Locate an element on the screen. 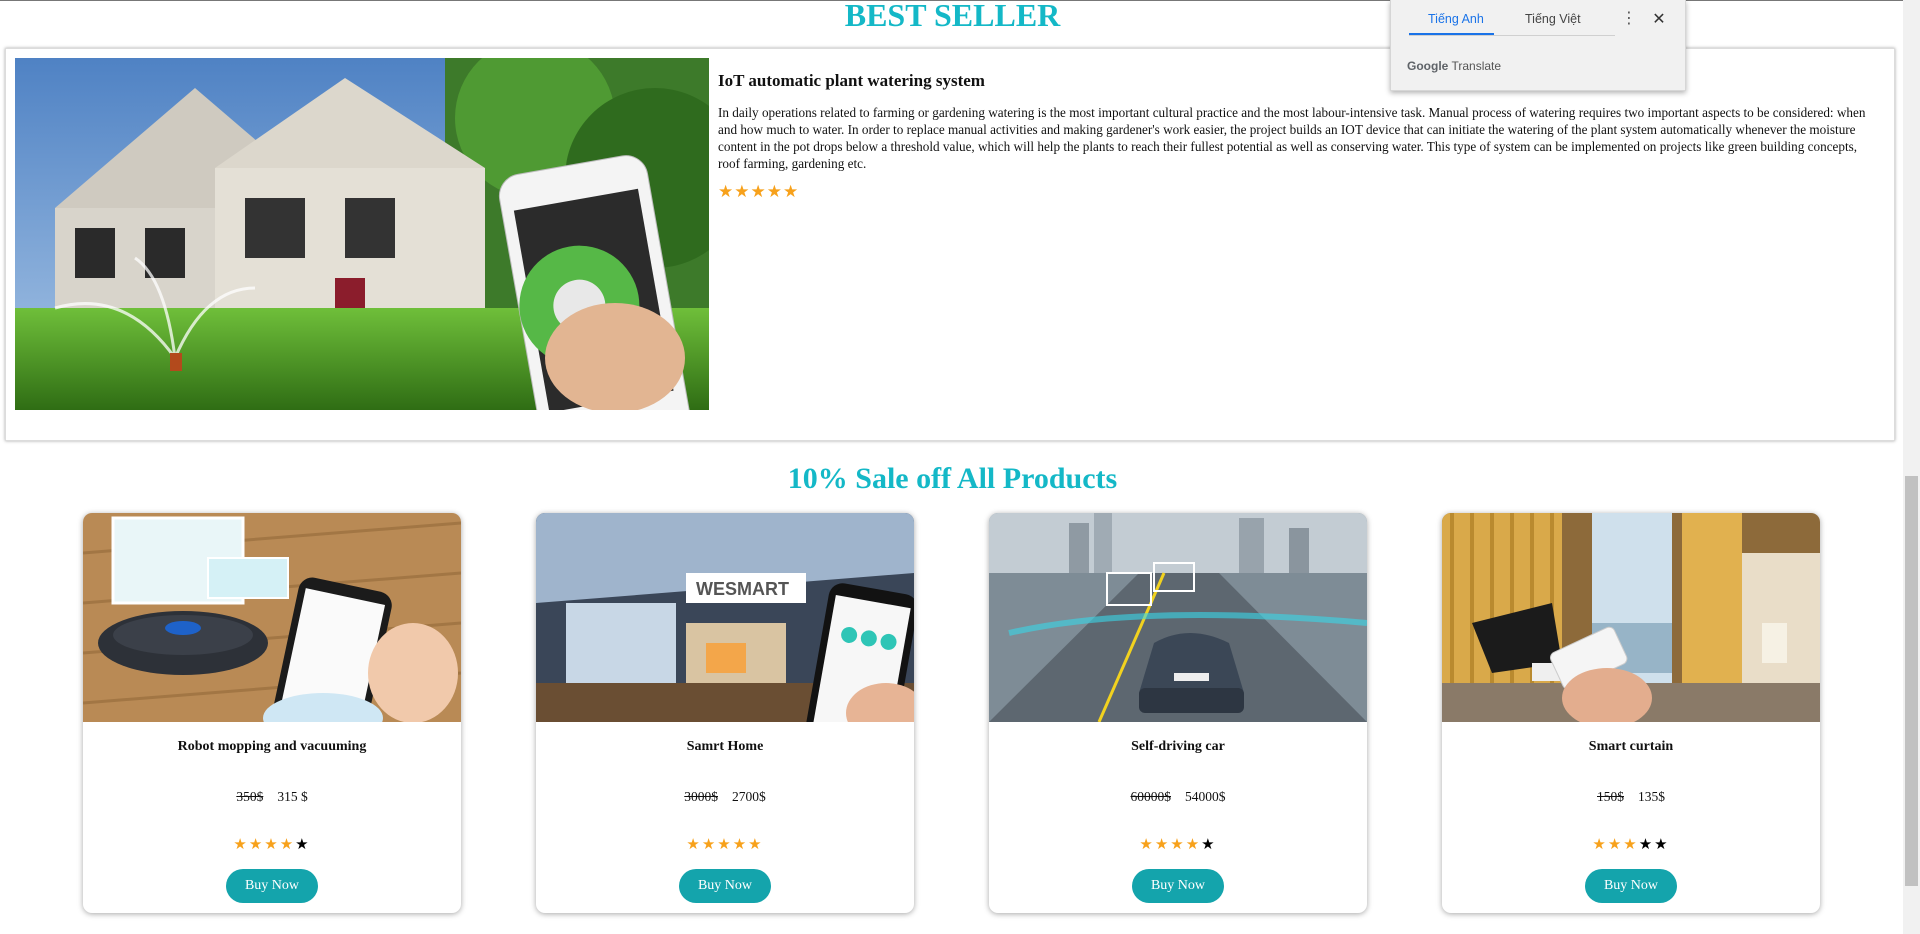 The width and height of the screenshot is (1920, 934). new-price: 54000$ is located at coordinates (1205, 796).